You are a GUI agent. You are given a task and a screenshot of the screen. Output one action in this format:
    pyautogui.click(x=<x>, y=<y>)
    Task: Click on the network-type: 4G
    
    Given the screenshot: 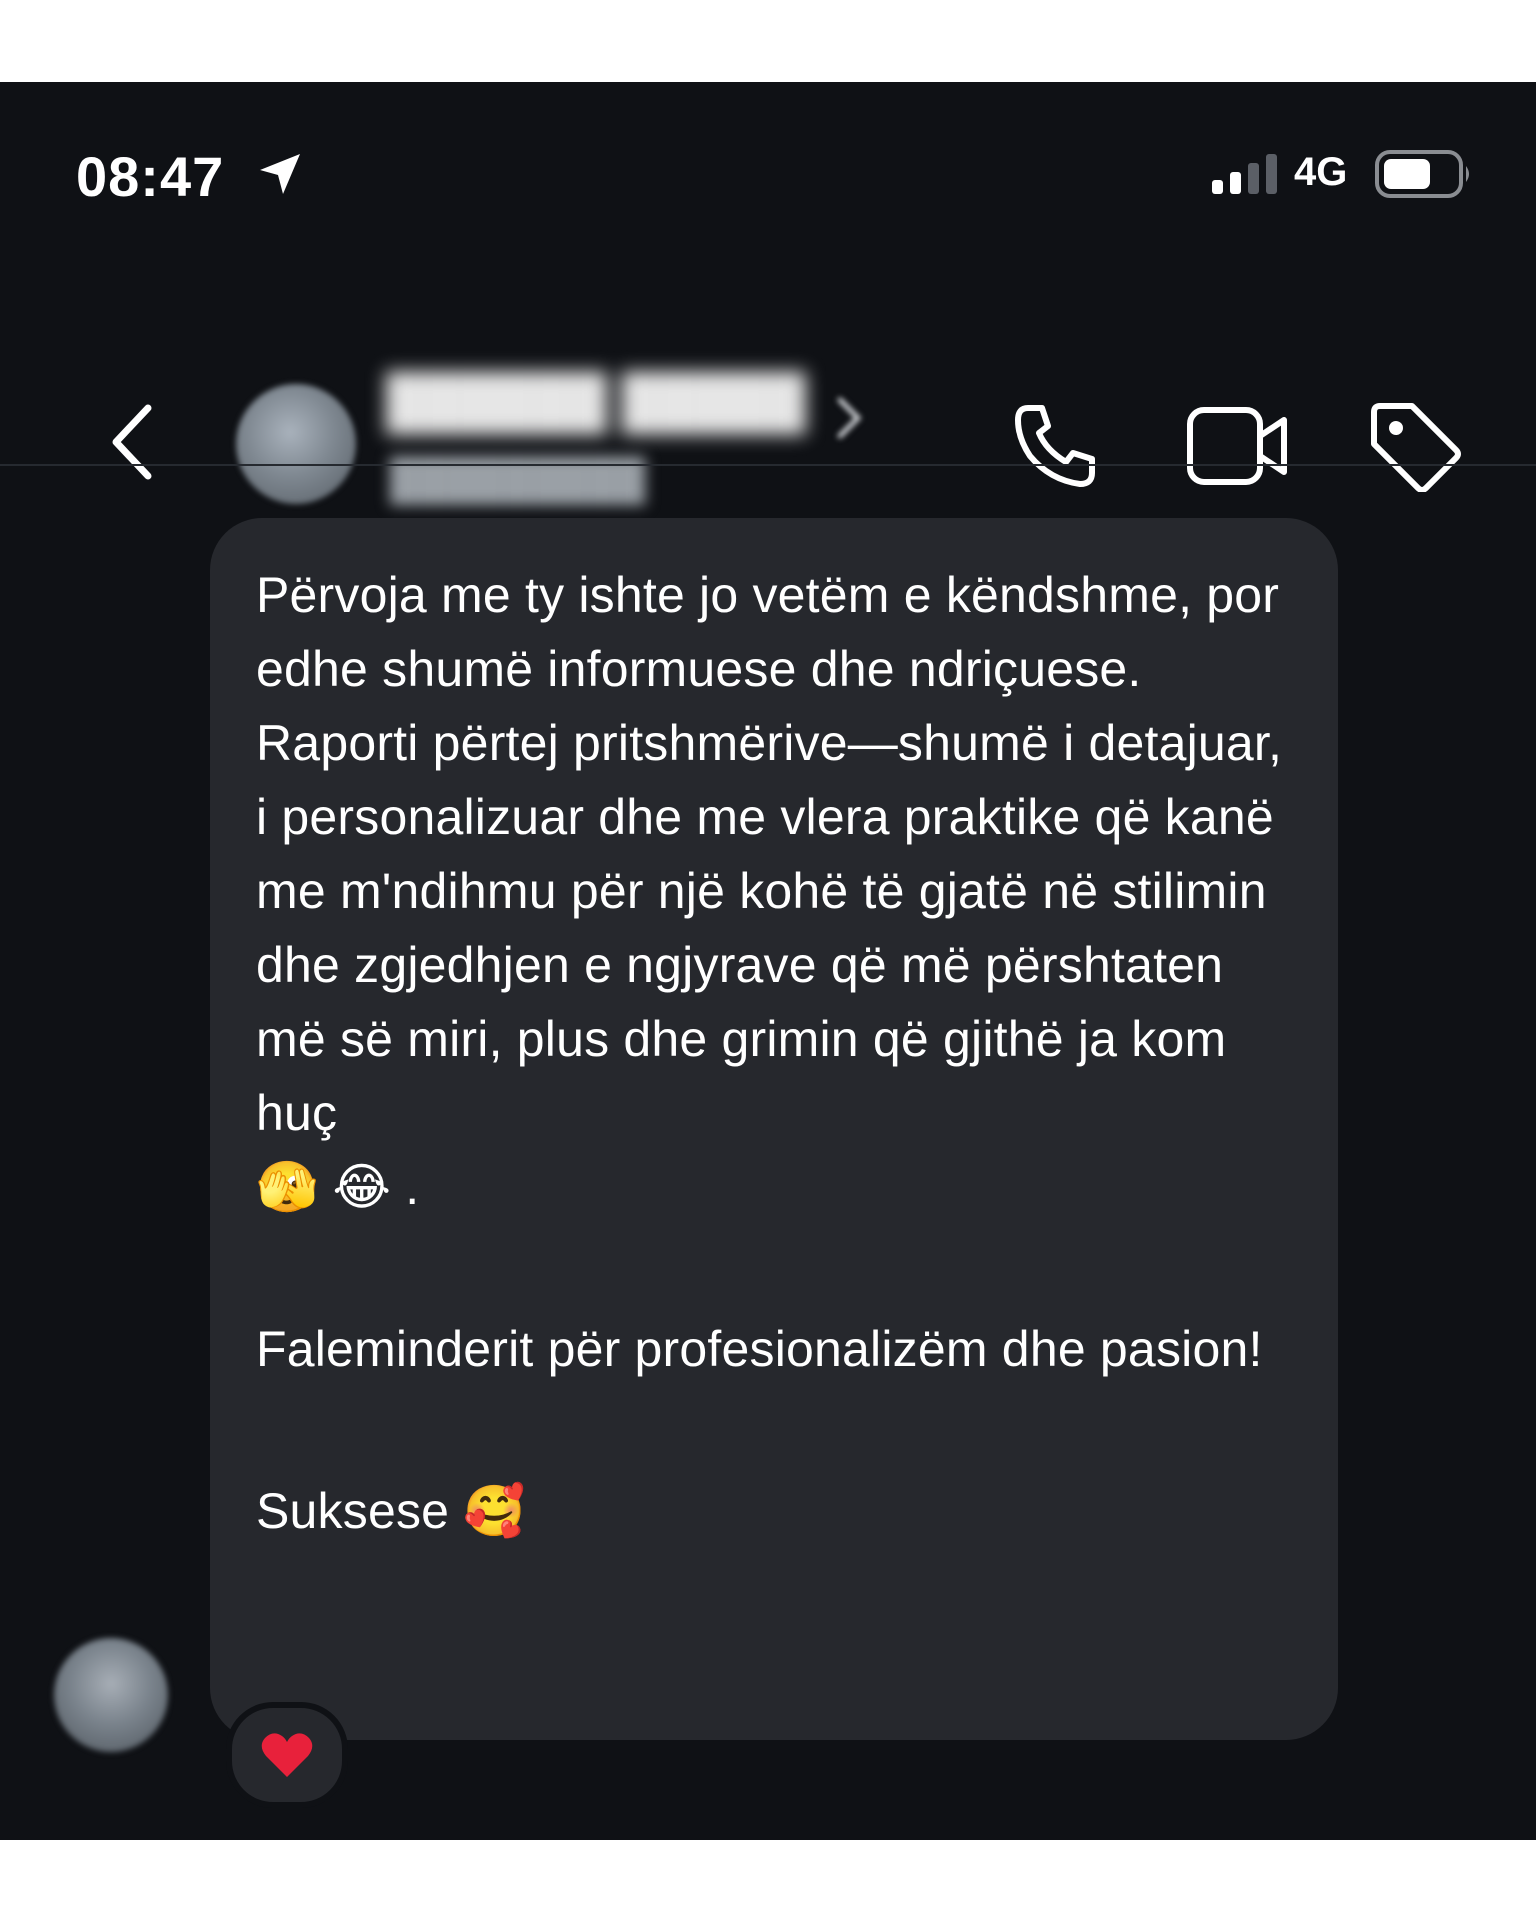 What is the action you would take?
    pyautogui.click(x=1321, y=172)
    